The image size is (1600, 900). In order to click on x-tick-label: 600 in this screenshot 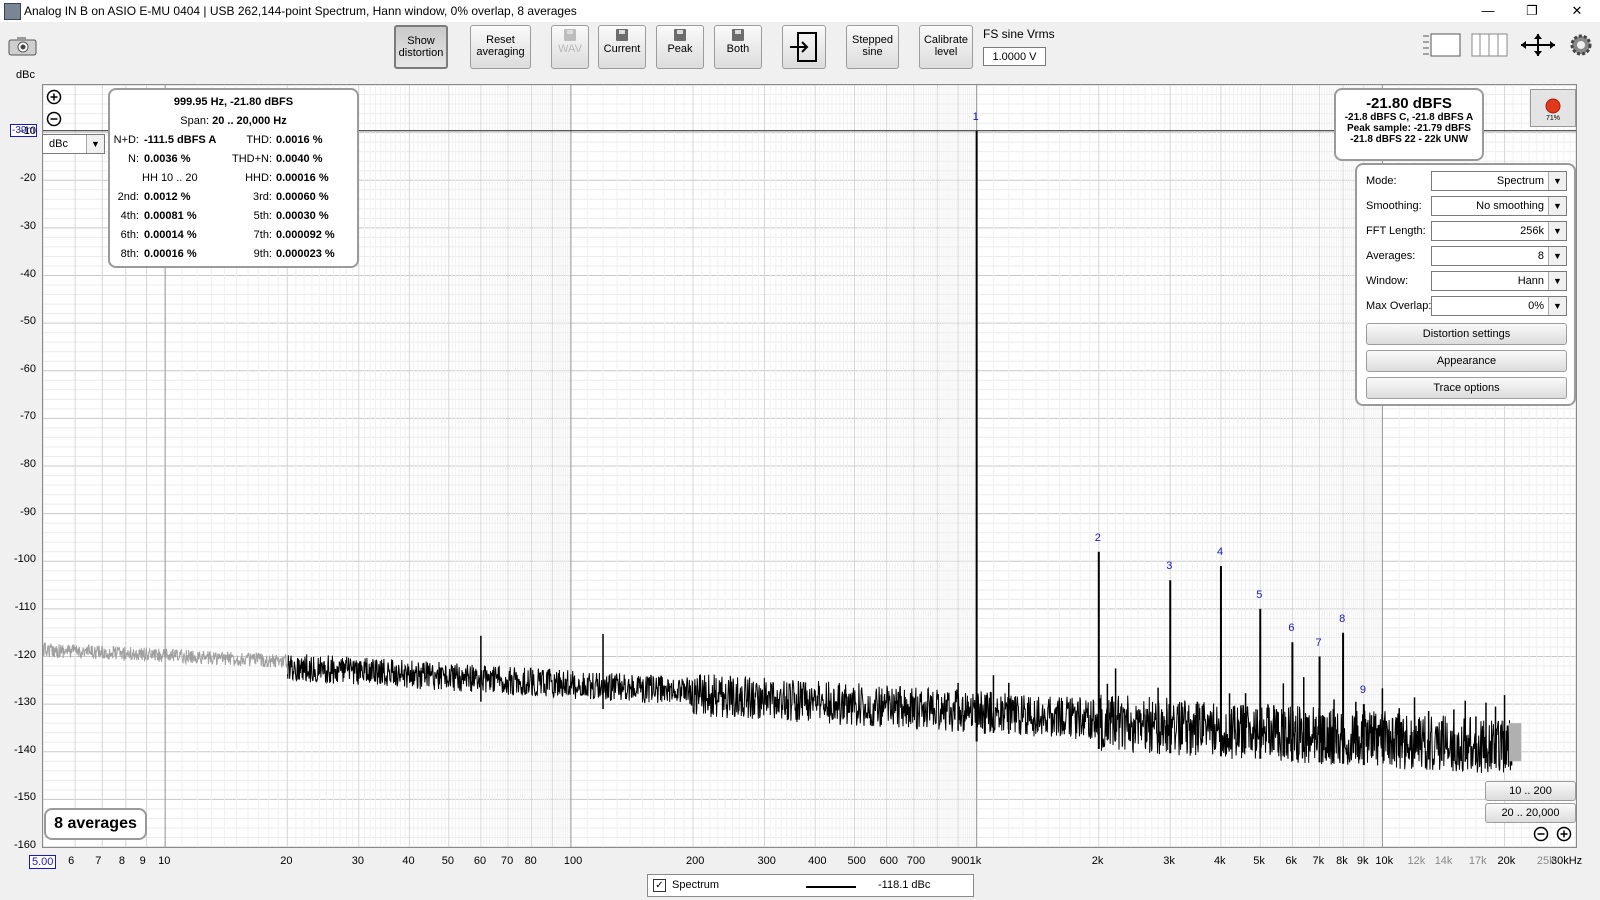, I will do `click(888, 861)`.